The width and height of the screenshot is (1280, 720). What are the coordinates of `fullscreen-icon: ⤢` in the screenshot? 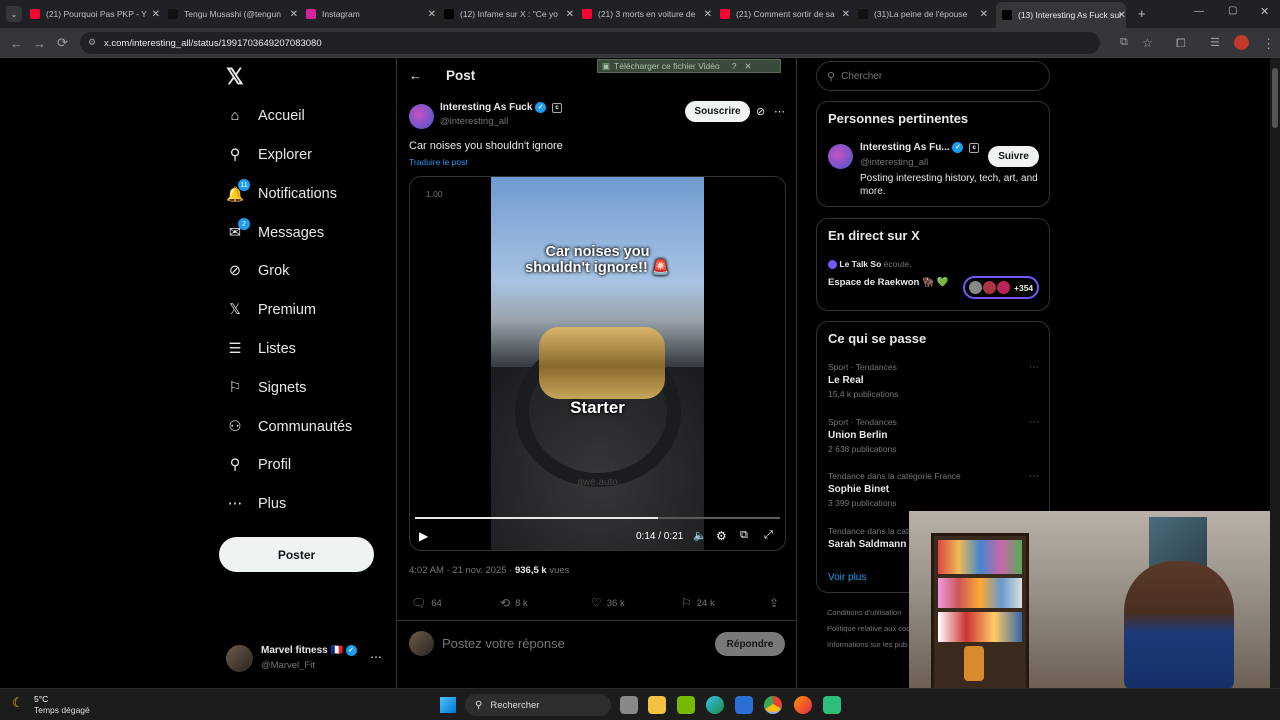 It's located at (768, 535).